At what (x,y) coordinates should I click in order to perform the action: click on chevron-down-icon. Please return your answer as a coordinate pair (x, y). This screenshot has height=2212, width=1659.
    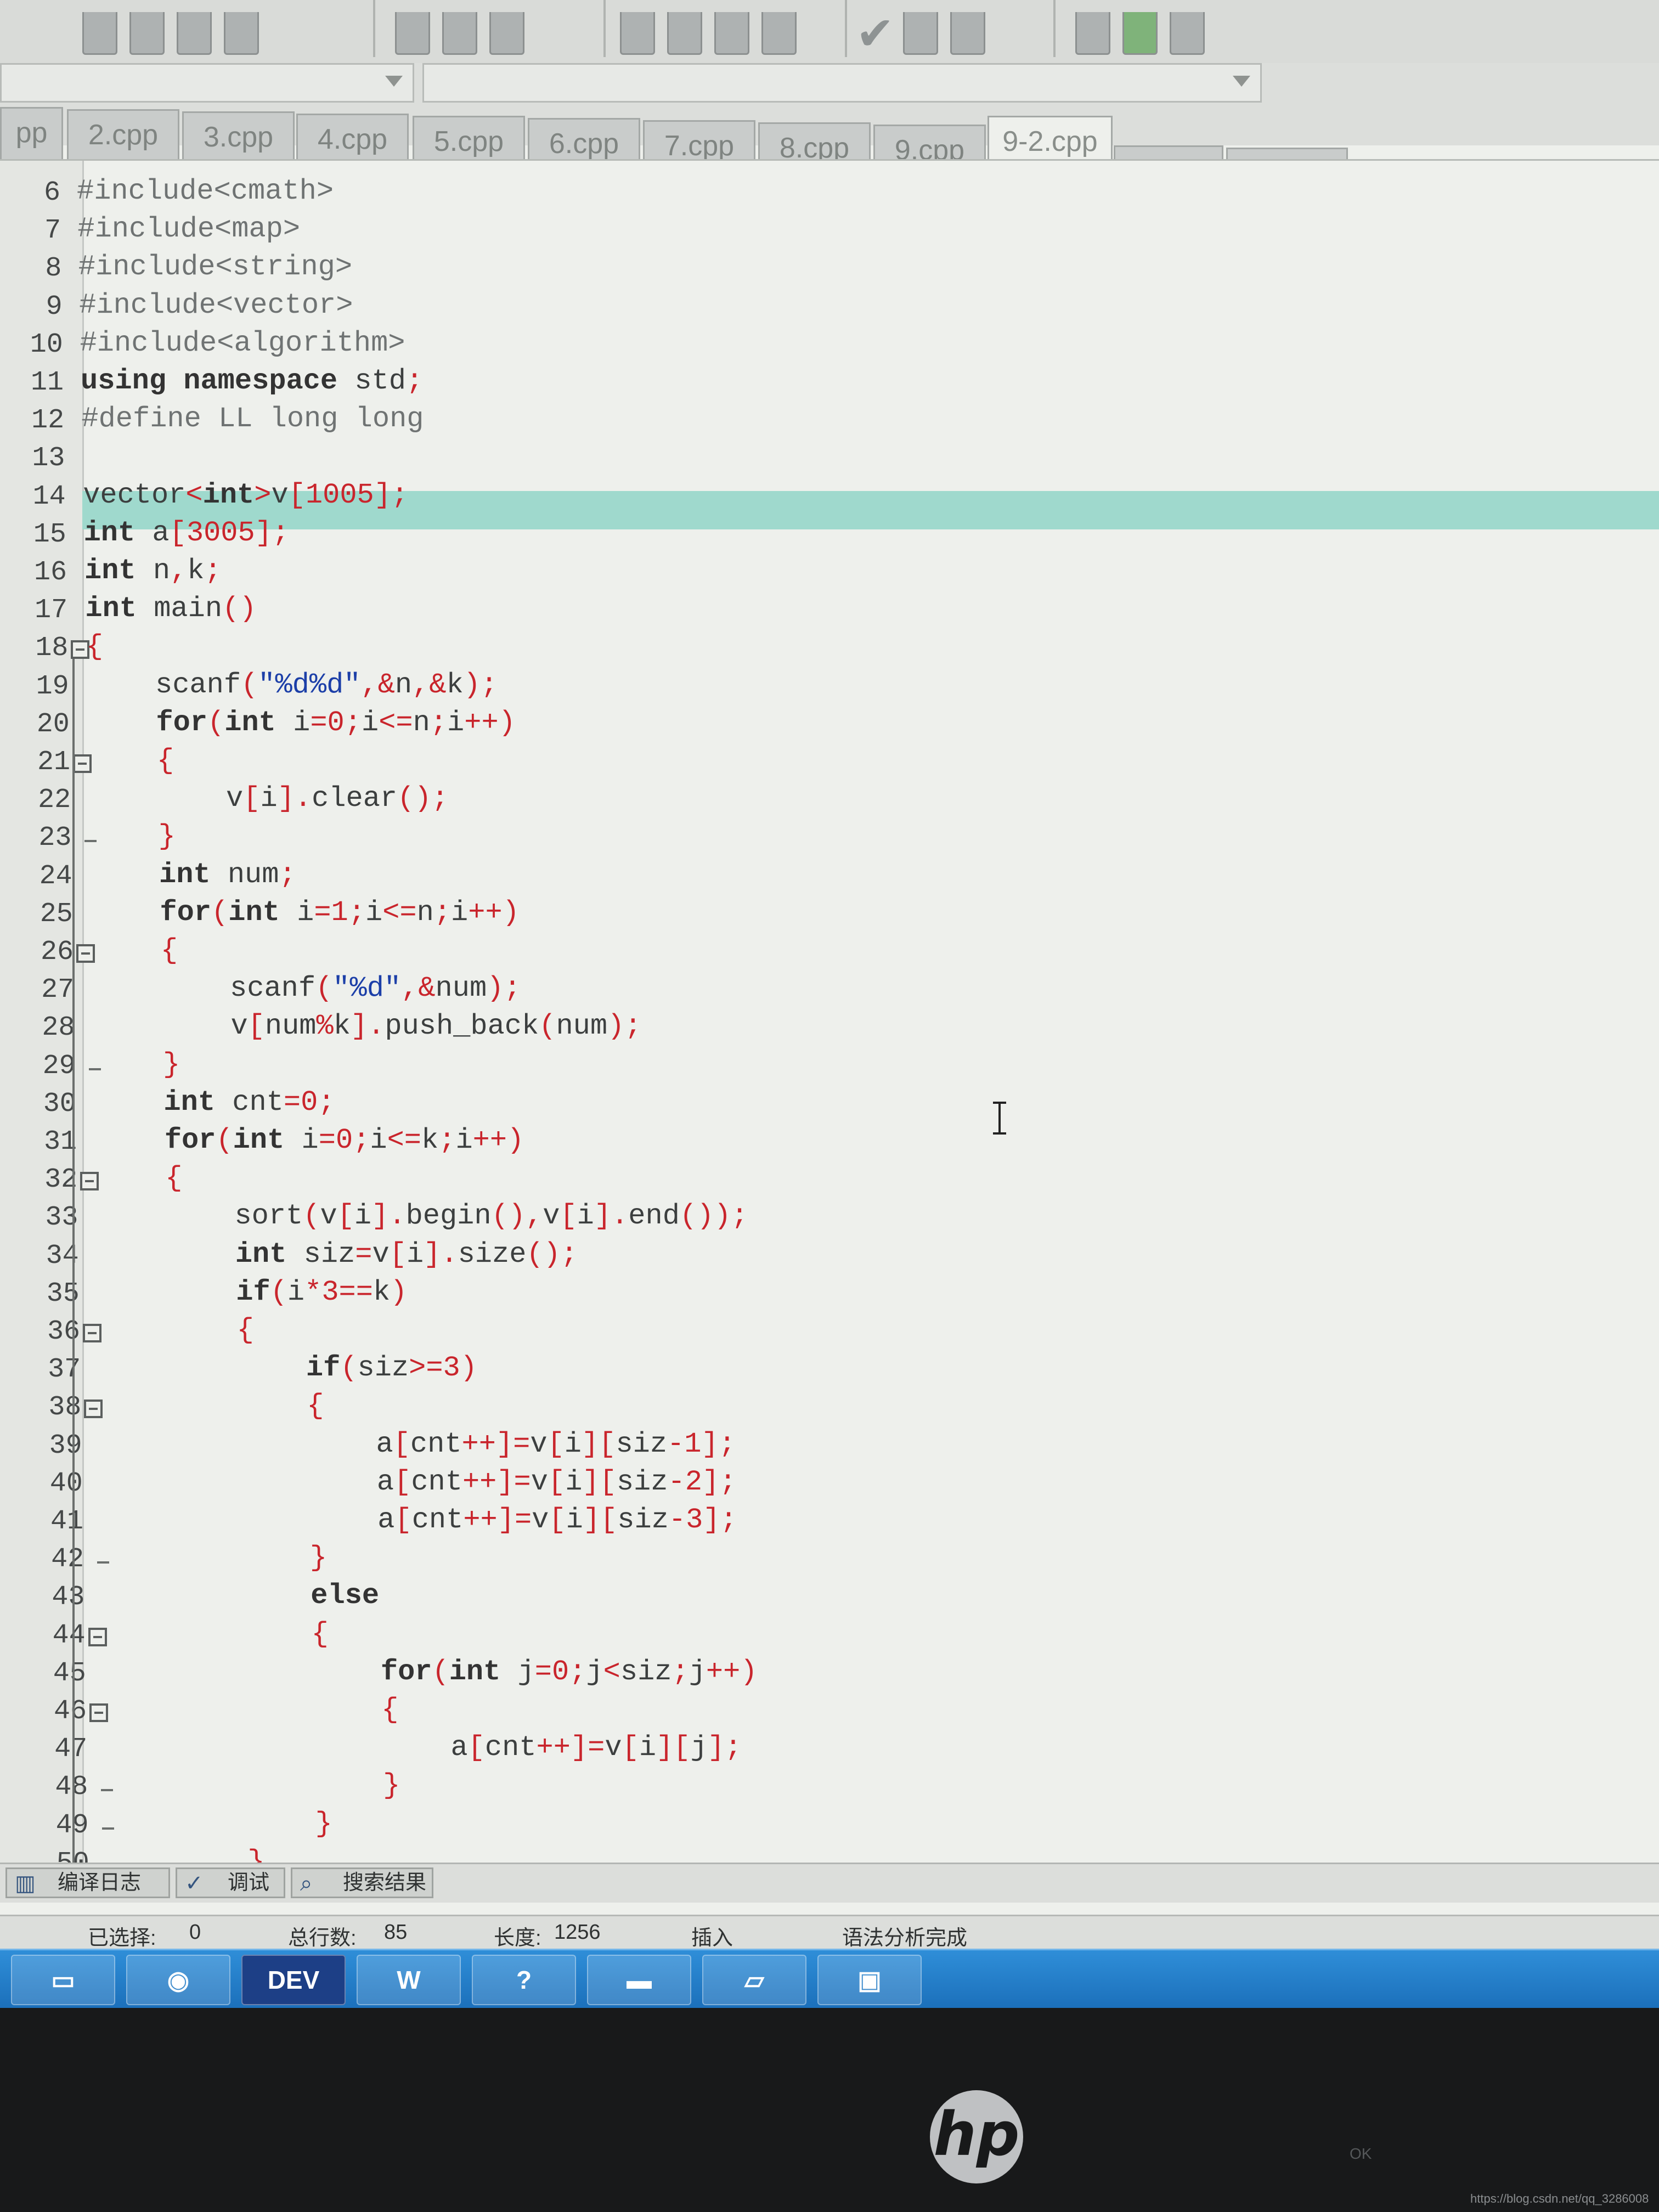
    Looking at the image, I should click on (394, 81).